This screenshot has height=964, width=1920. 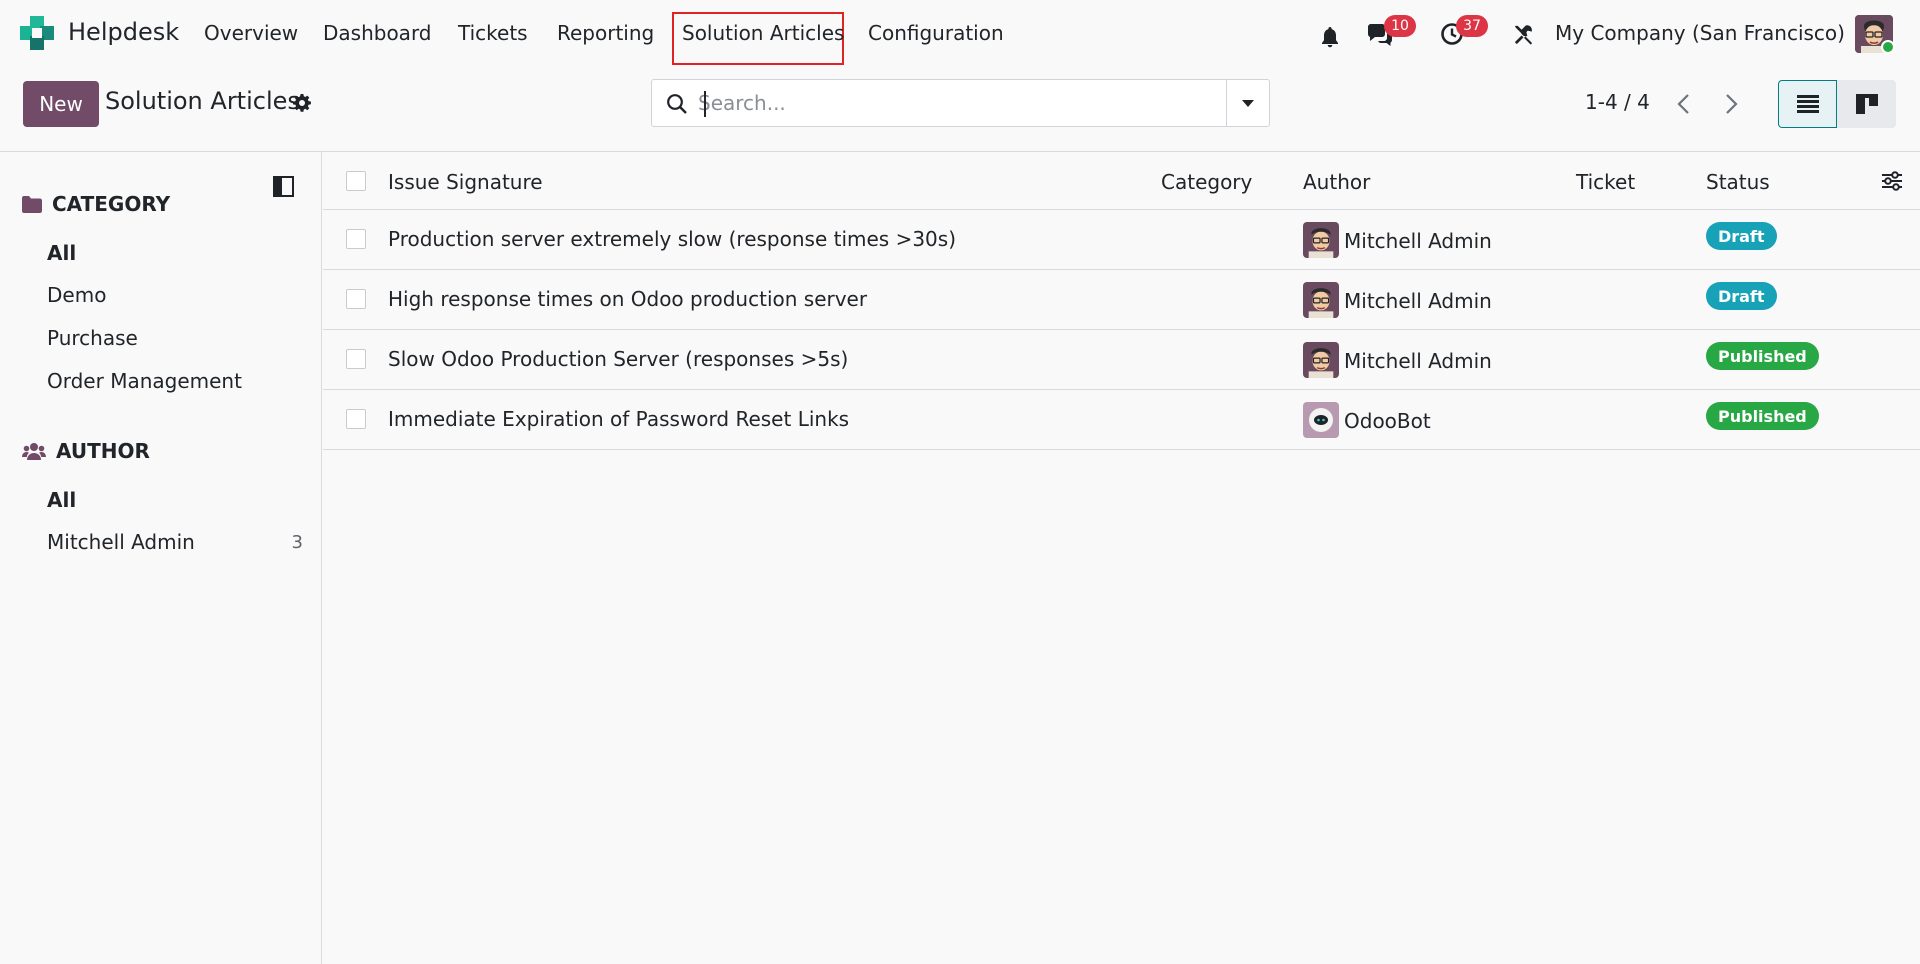 What do you see at coordinates (705, 104) in the screenshot?
I see `text-cursor` at bounding box center [705, 104].